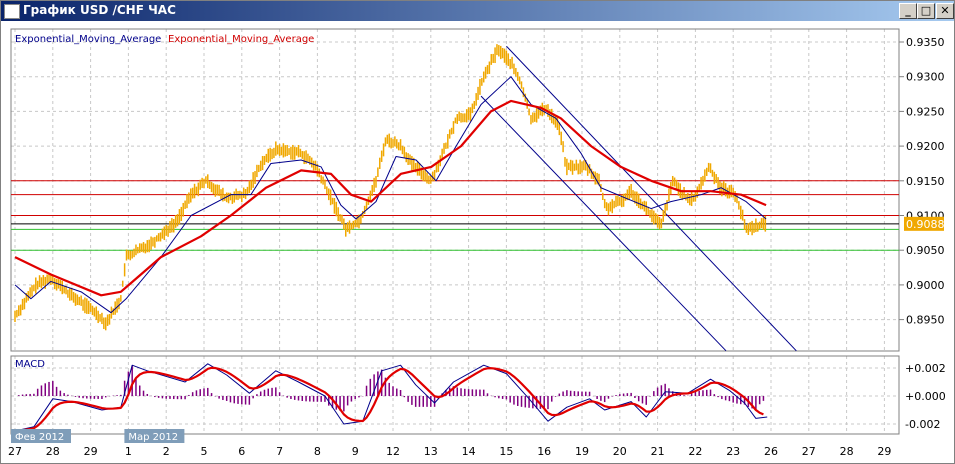 This screenshot has height=464, width=955. Describe the element at coordinates (733, 451) in the screenshot. I see `x-tick-label: 23` at that location.